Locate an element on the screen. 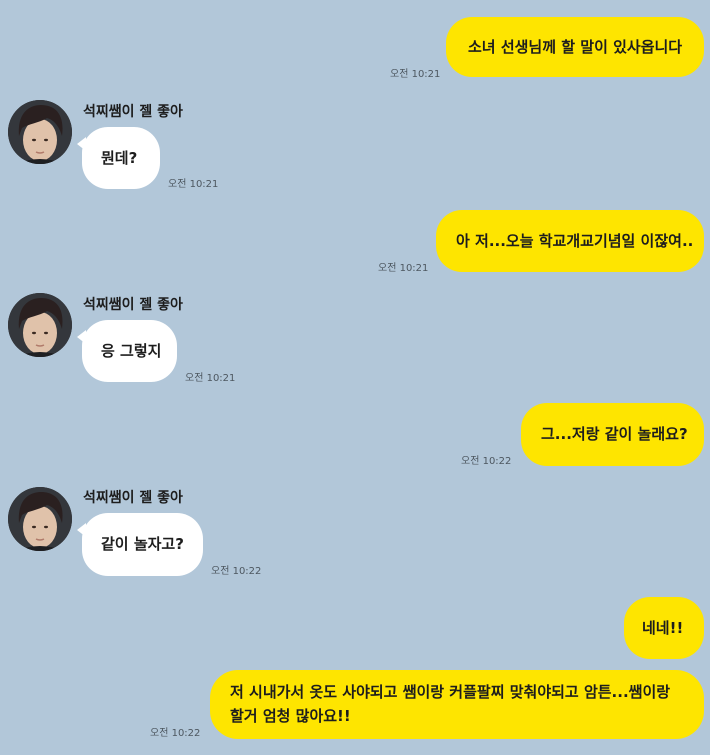  message-text: 소녀 선생님께 할 말이 있사옵니다 is located at coordinates (575, 47).